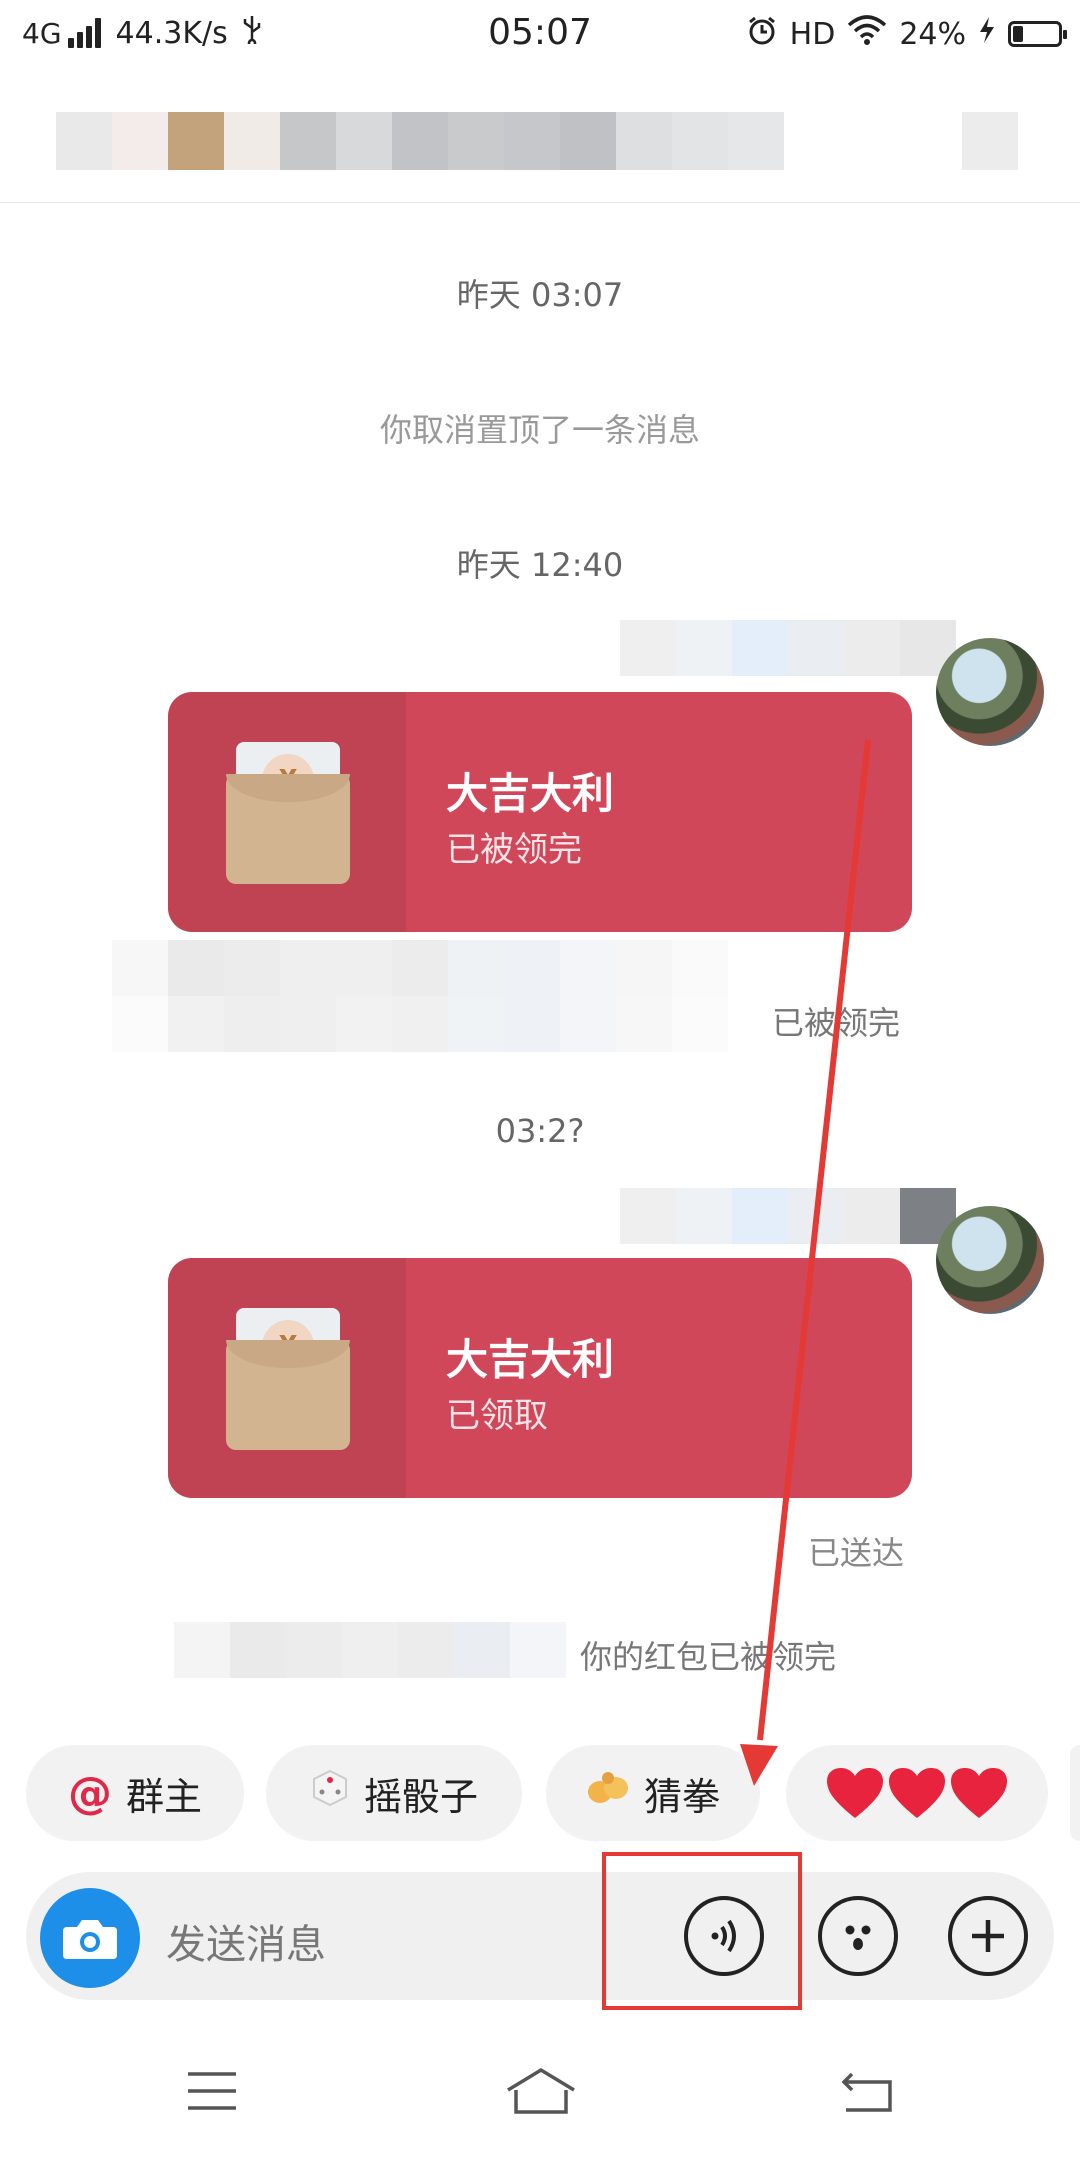  What do you see at coordinates (762, 34) in the screenshot?
I see `alarm-icon` at bounding box center [762, 34].